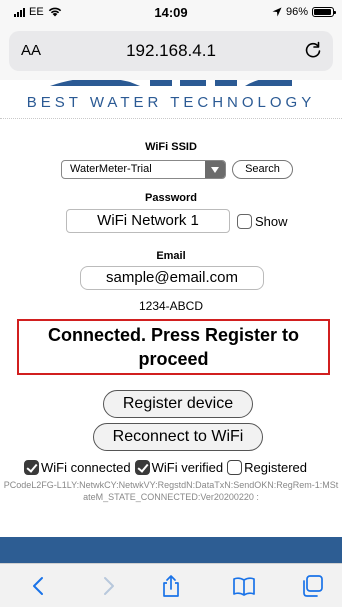 Image resolution: width=342 pixels, height=607 pixels. Describe the element at coordinates (172, 278) in the screenshot. I see `email-input: sample@email.com` at that location.